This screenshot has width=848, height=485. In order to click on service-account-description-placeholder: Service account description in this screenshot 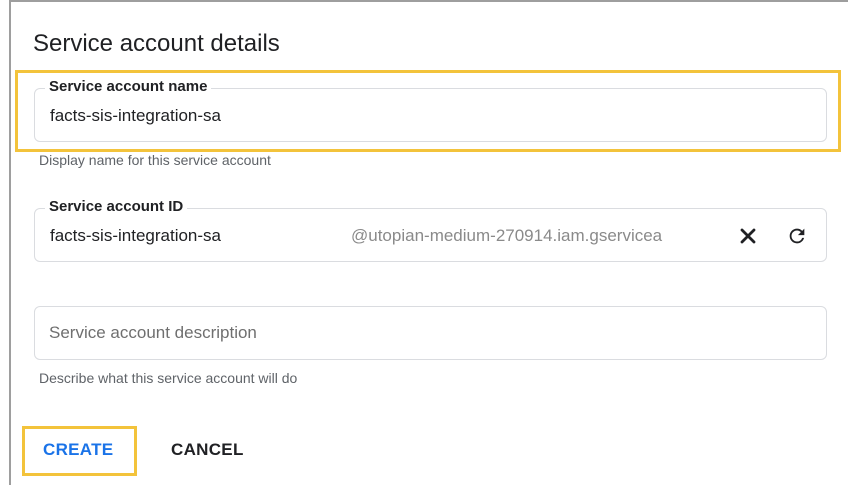, I will do `click(153, 333)`.